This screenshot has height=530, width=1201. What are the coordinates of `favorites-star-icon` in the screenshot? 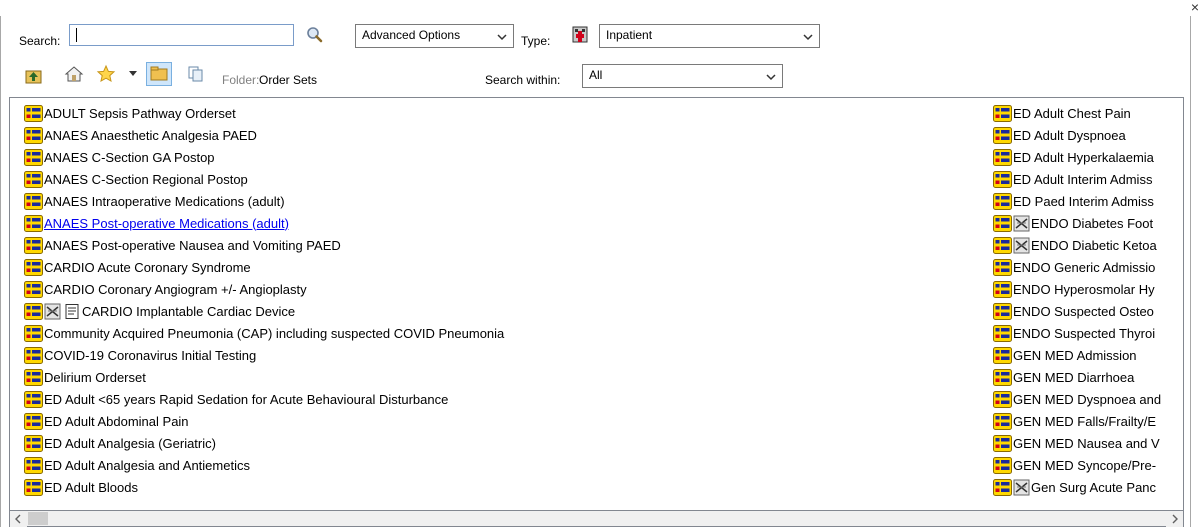 It's located at (106, 74).